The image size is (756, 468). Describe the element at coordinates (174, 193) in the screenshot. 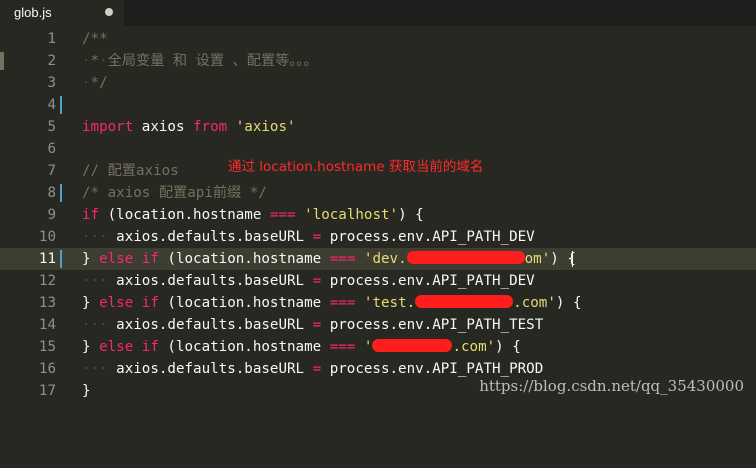

I see `comment: /* axios 配置api前缀 */` at that location.